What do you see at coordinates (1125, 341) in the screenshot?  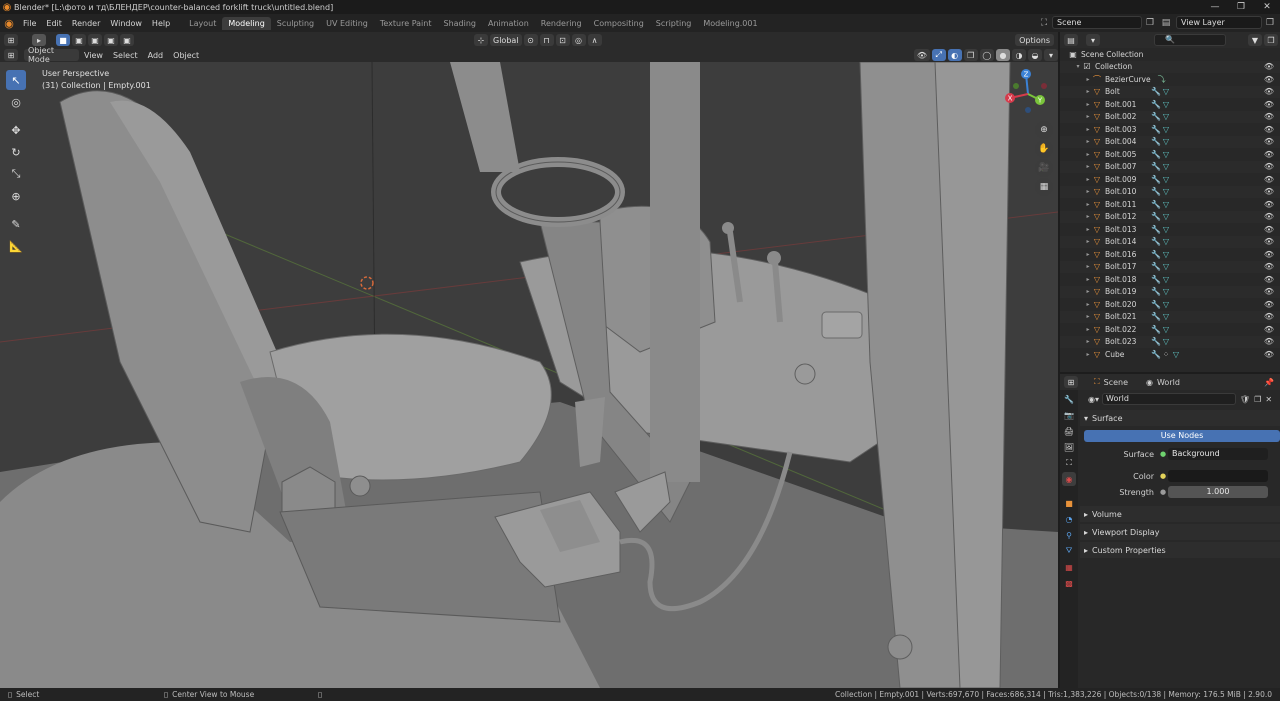 I see `outliner-item-label: Bolt.023` at bounding box center [1125, 341].